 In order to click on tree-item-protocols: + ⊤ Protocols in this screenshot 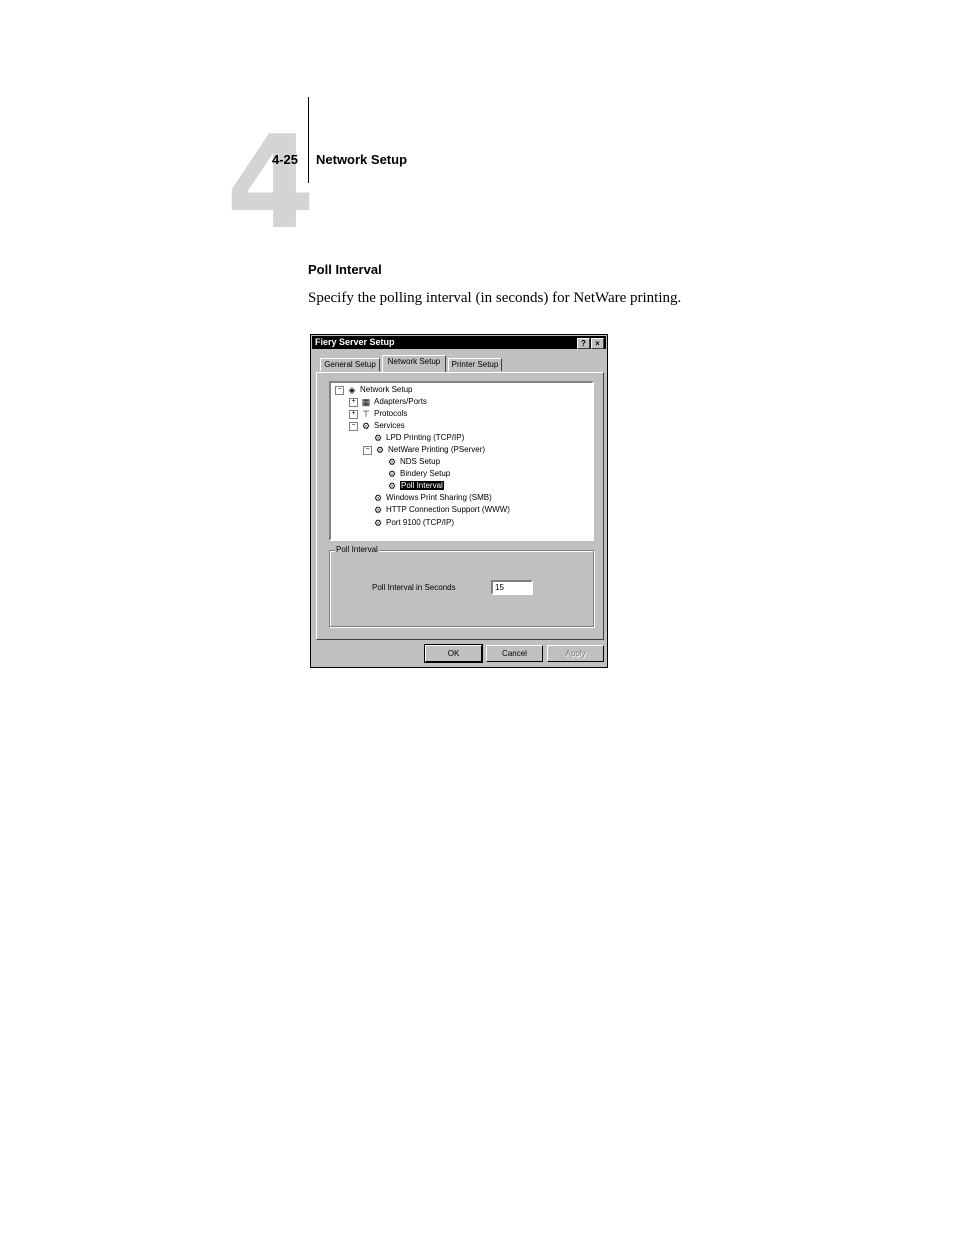, I will do `click(378, 414)`.